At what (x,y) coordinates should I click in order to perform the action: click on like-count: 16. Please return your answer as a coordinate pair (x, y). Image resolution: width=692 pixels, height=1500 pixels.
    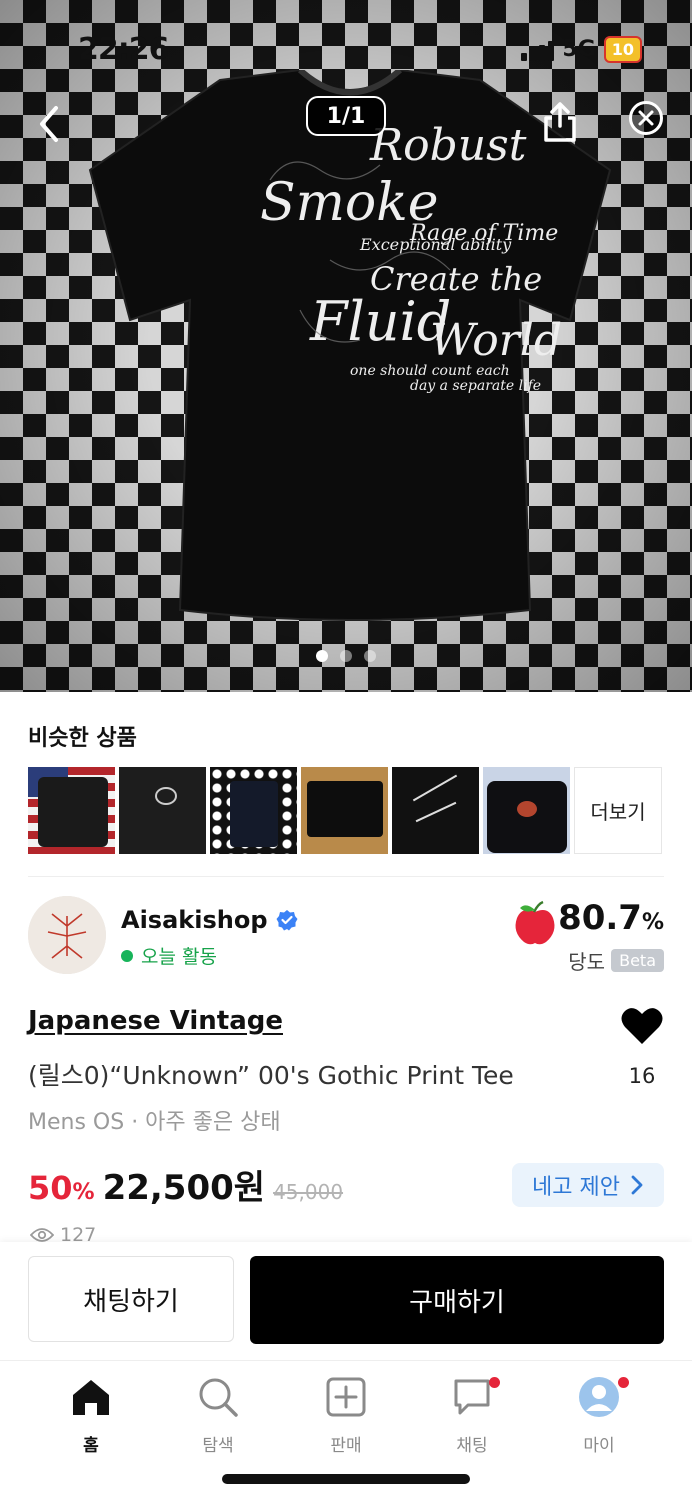
    Looking at the image, I should click on (642, 1076).